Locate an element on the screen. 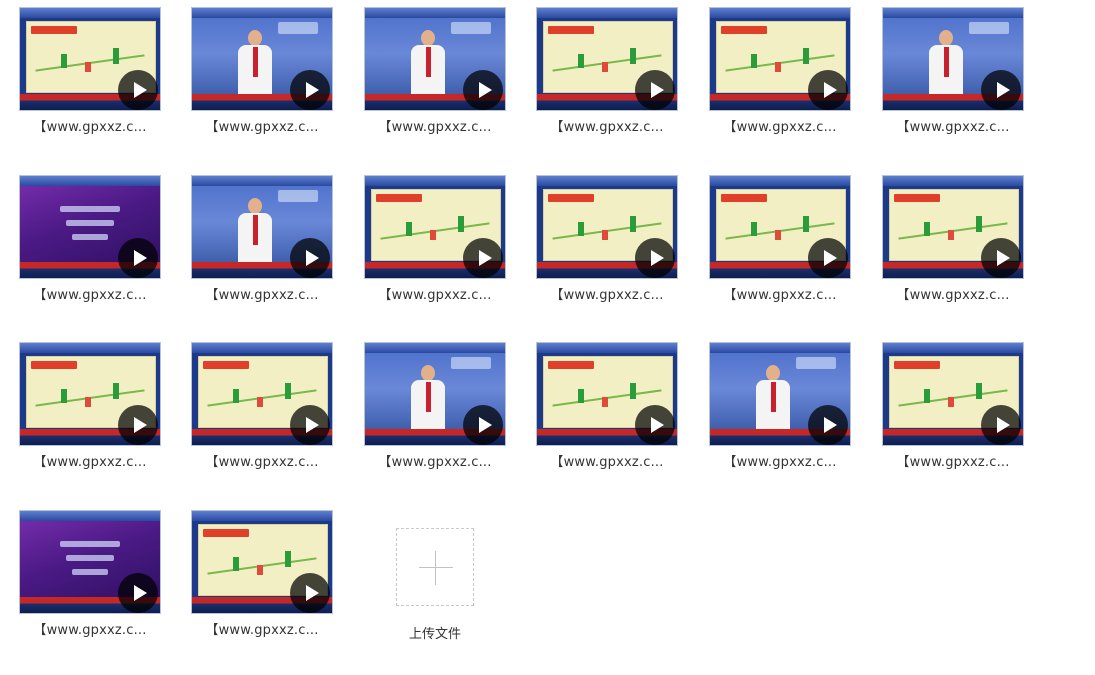 This screenshot has width=1095, height=675. upload-file-button is located at coordinates (435, 567).